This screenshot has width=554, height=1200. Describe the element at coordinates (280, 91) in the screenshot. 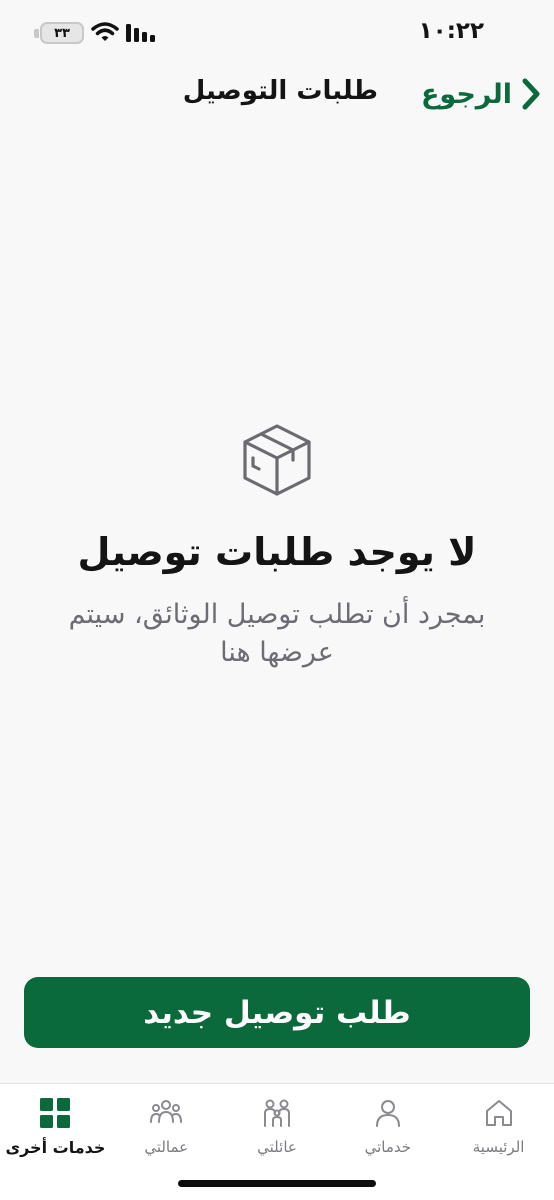

I see `page-title: طلبات التوصيل` at that location.